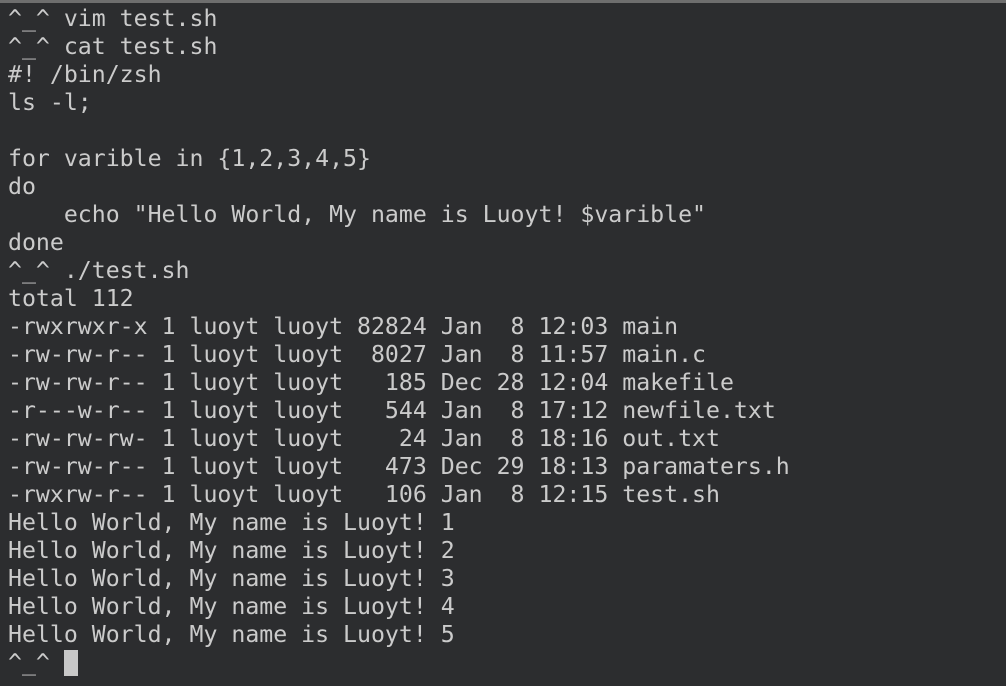 The height and width of the screenshot is (686, 1006). Describe the element at coordinates (231, 578) in the screenshot. I see `terminal-line: Hello World, My name is Luoyt! 3` at that location.